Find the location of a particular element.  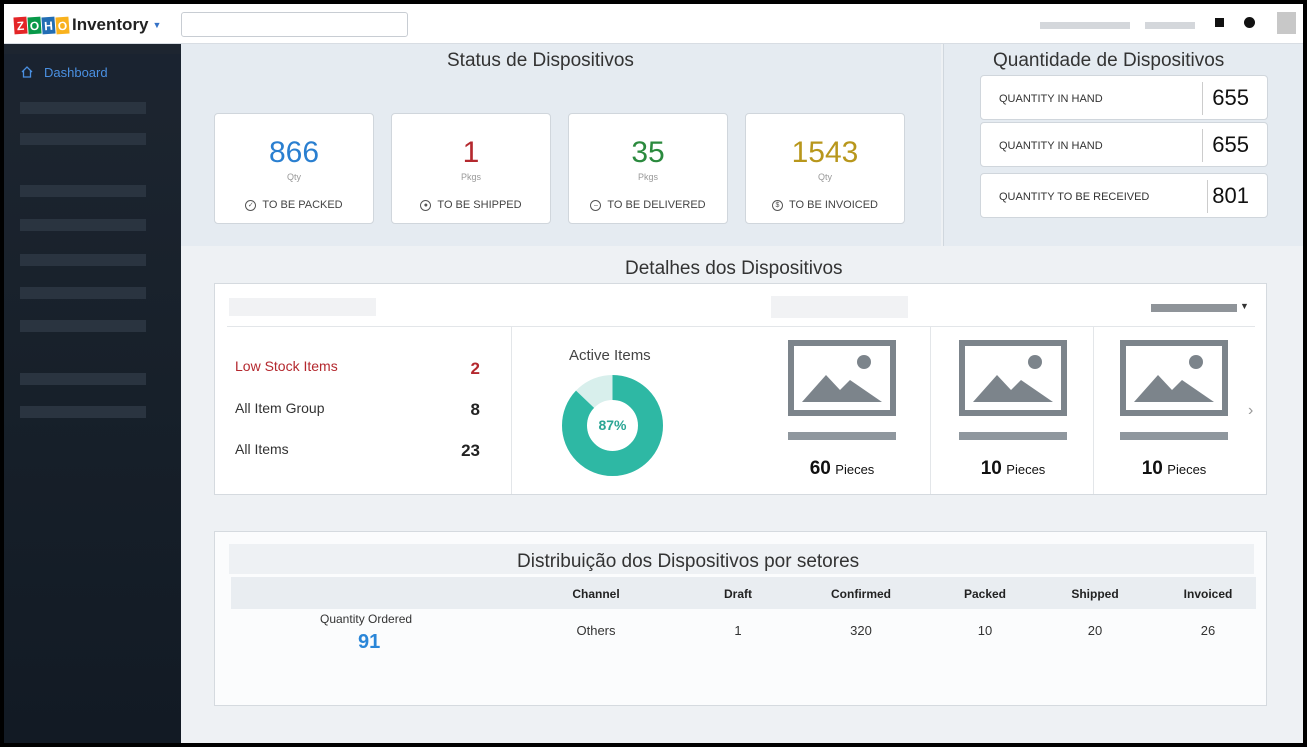

chevron-down-icon: ▼ is located at coordinates (157, 25).